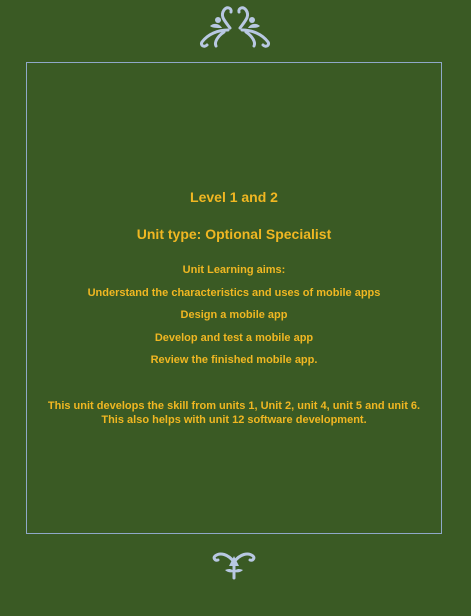  Describe the element at coordinates (234, 197) in the screenshot. I see `level-heading: Level 1 and 2` at that location.